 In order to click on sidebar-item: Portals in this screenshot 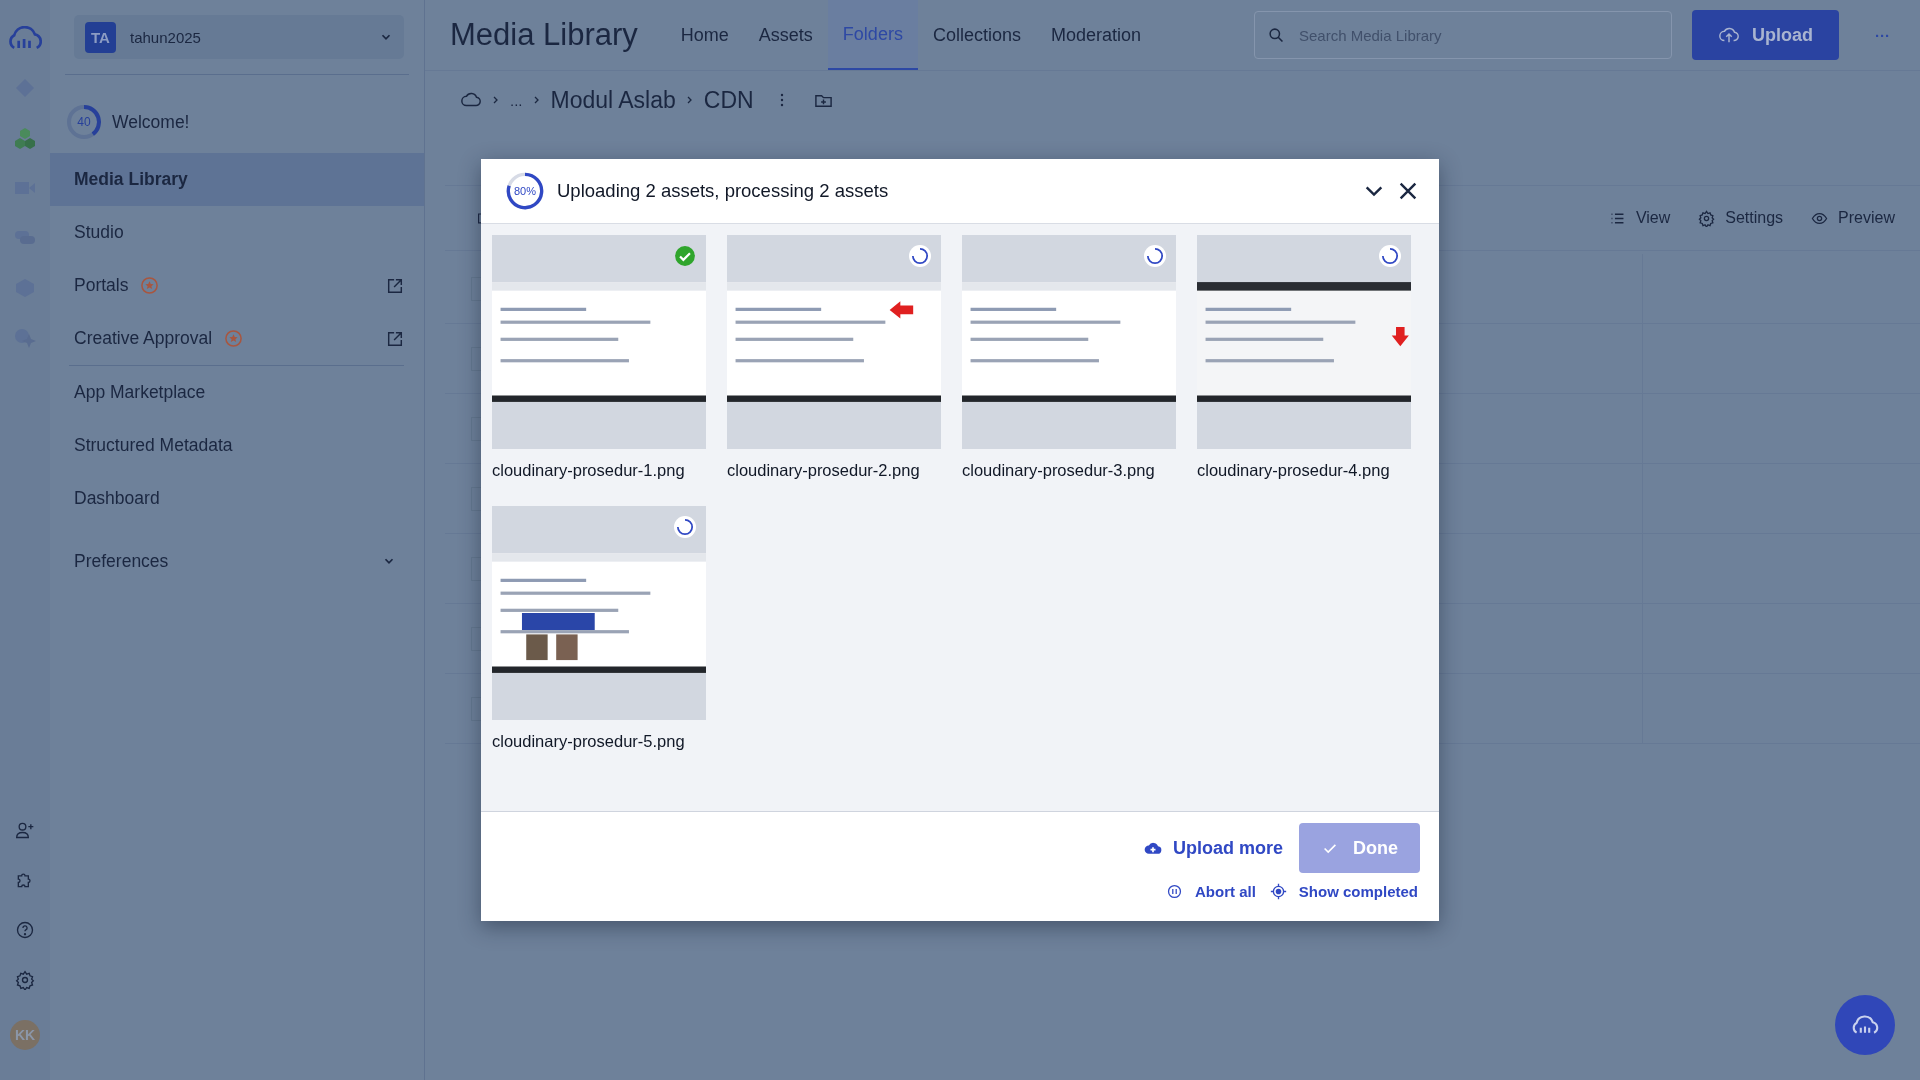, I will do `click(101, 285)`.